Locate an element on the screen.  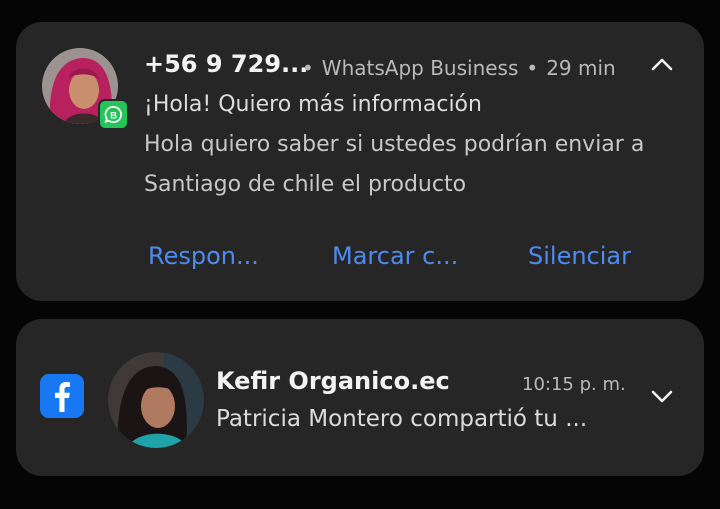
contact-avatar-wrap: B is located at coordinates (85, 89).